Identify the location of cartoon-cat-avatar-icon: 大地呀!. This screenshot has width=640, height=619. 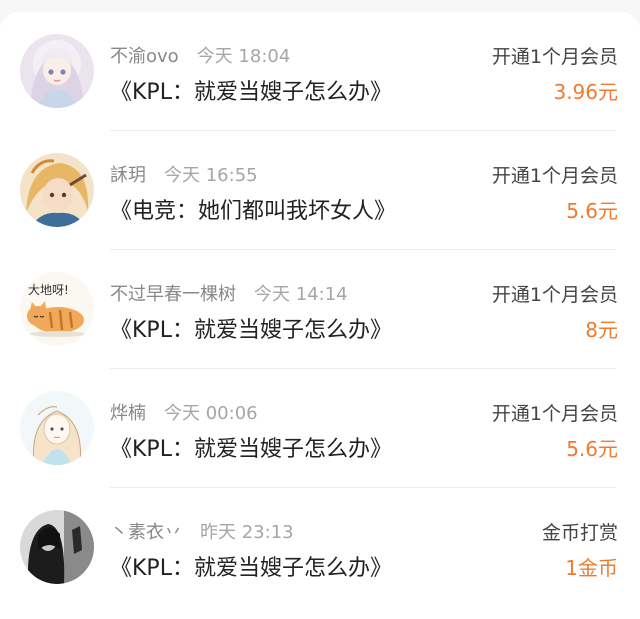
(57, 309).